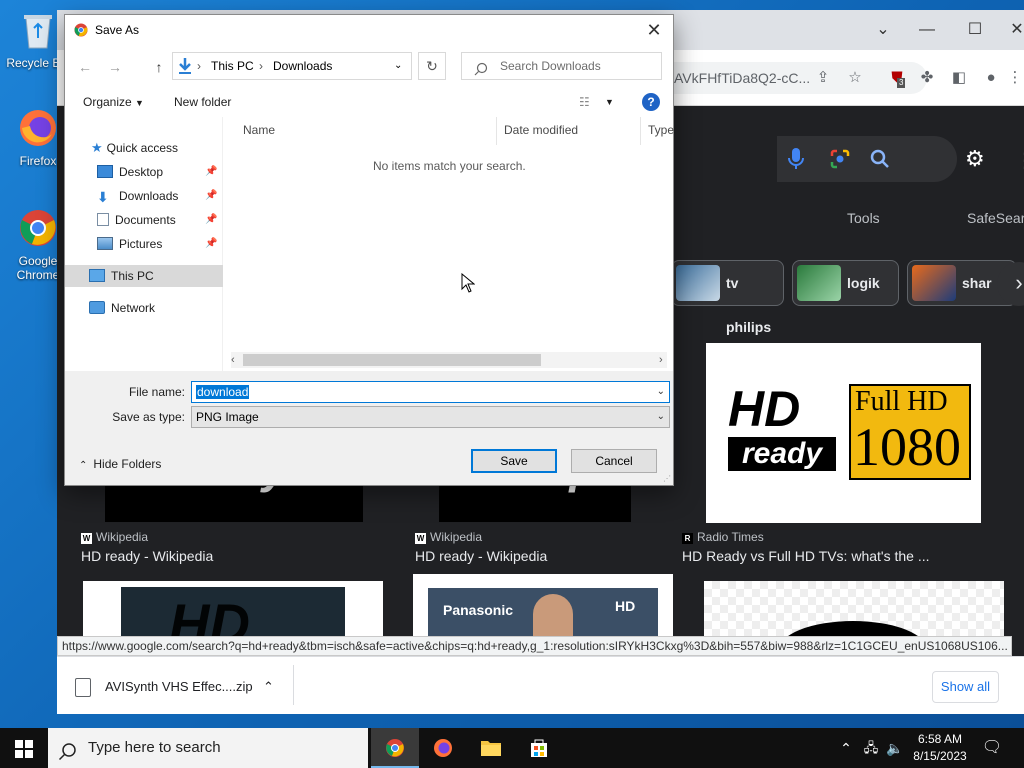 The height and width of the screenshot is (768, 1024). Describe the element at coordinates (122, 308) in the screenshot. I see `nav-network: Network` at that location.